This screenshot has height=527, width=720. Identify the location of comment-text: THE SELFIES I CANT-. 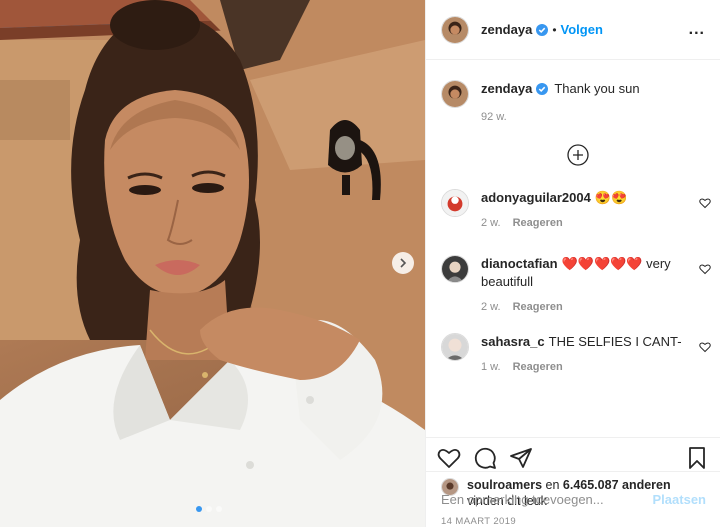
(615, 341).